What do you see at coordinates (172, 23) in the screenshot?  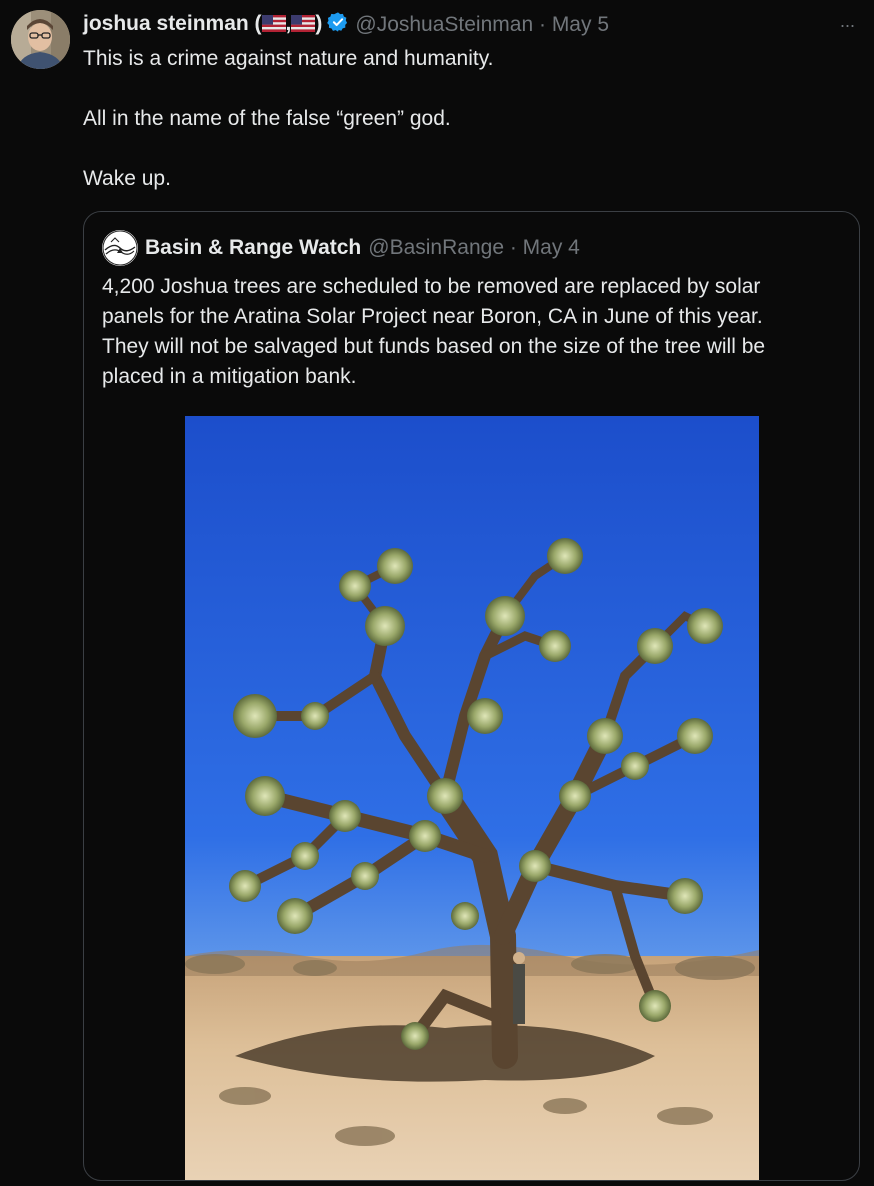 I see `author-name-prefix: joshua steinman (` at bounding box center [172, 23].